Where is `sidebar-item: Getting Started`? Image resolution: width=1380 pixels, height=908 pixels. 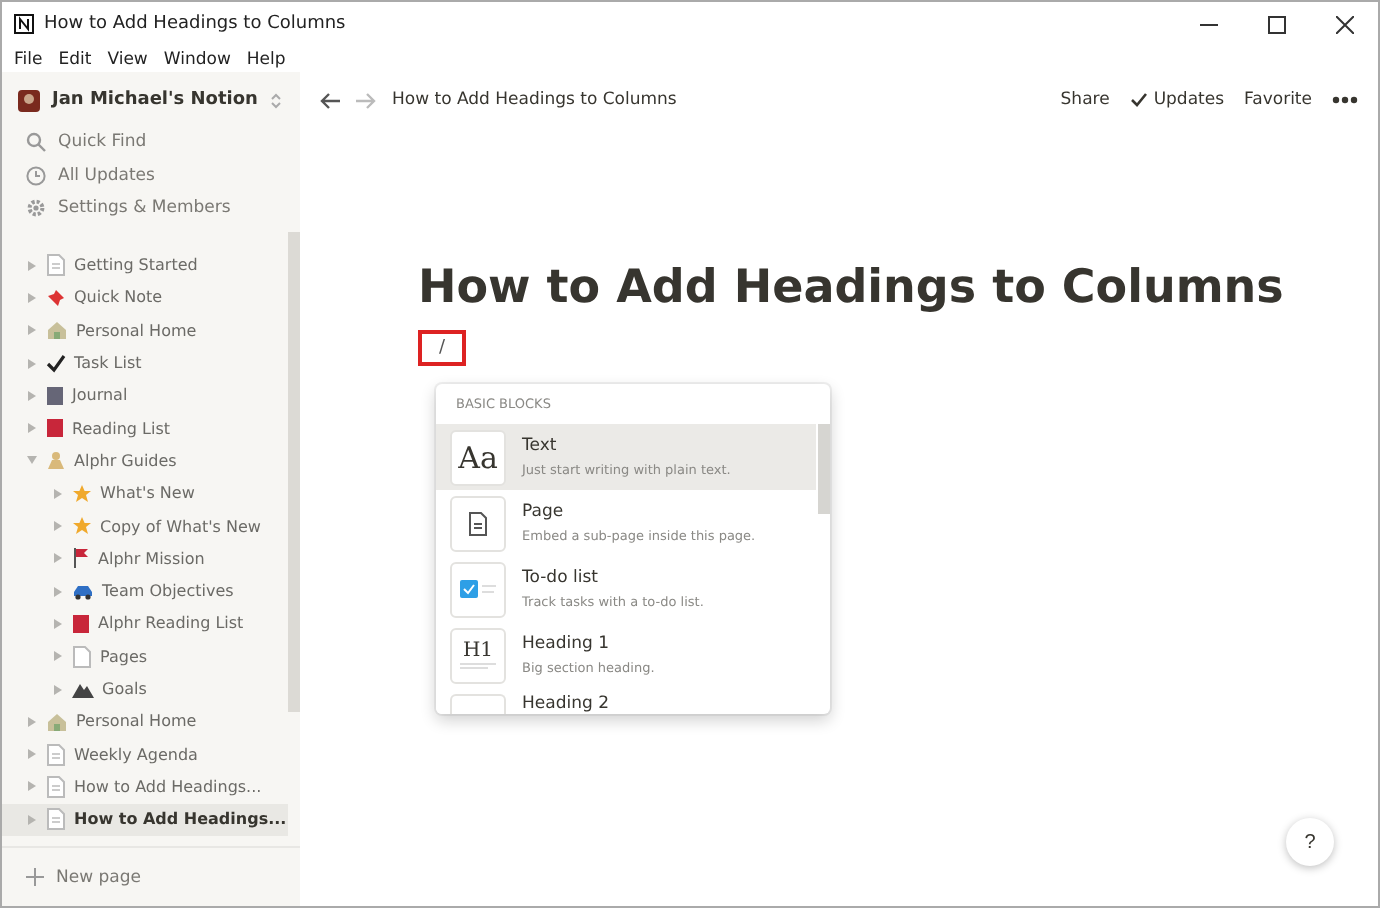
sidebar-item: Getting Started is located at coordinates (145, 265).